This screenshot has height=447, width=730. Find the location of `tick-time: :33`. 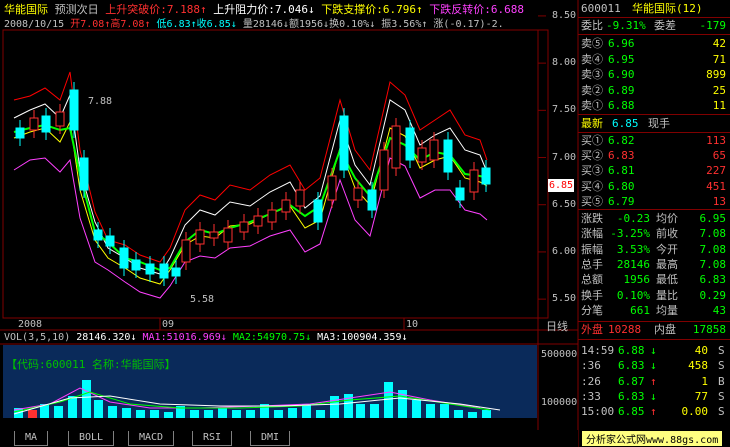

tick-time: :33 is located at coordinates (591, 396).